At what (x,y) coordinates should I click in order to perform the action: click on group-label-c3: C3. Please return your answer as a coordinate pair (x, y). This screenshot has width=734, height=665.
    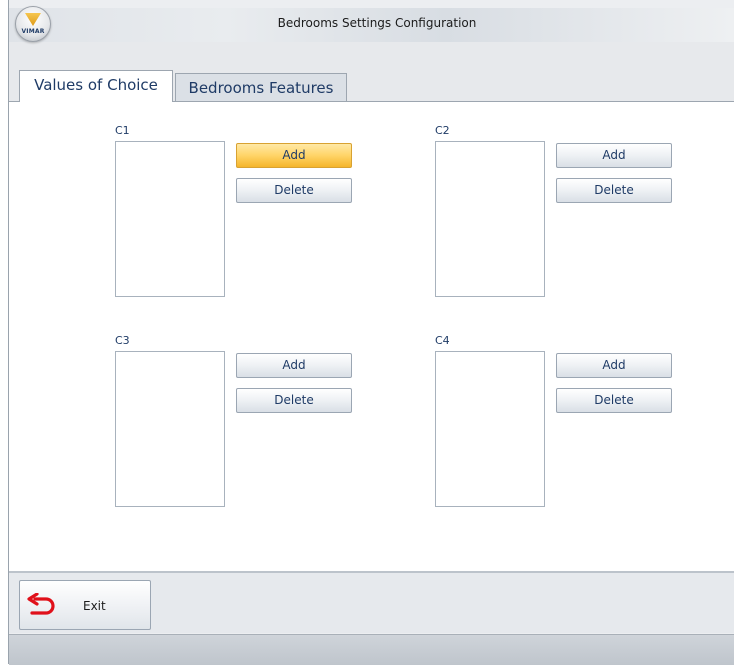
    Looking at the image, I should click on (122, 340).